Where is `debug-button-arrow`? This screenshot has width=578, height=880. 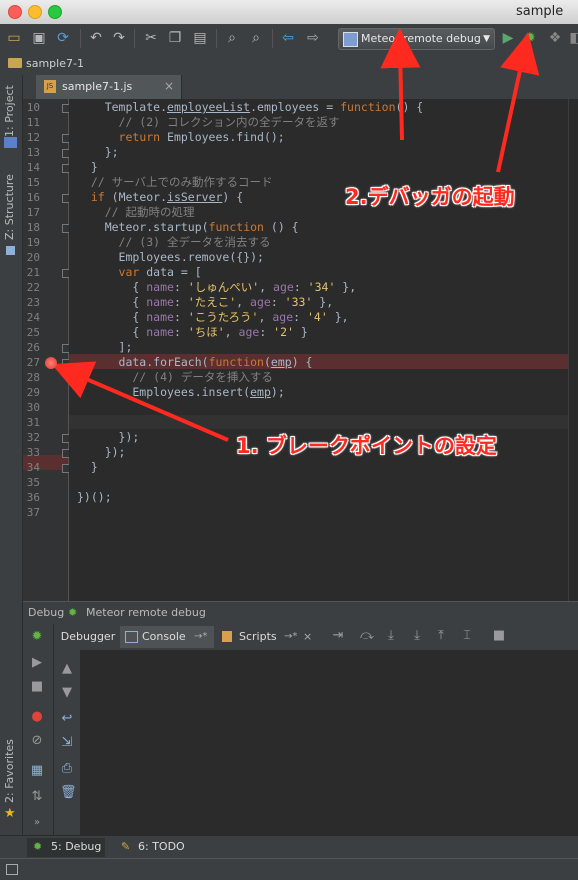
debug-button-arrow is located at coordinates (518, 102).